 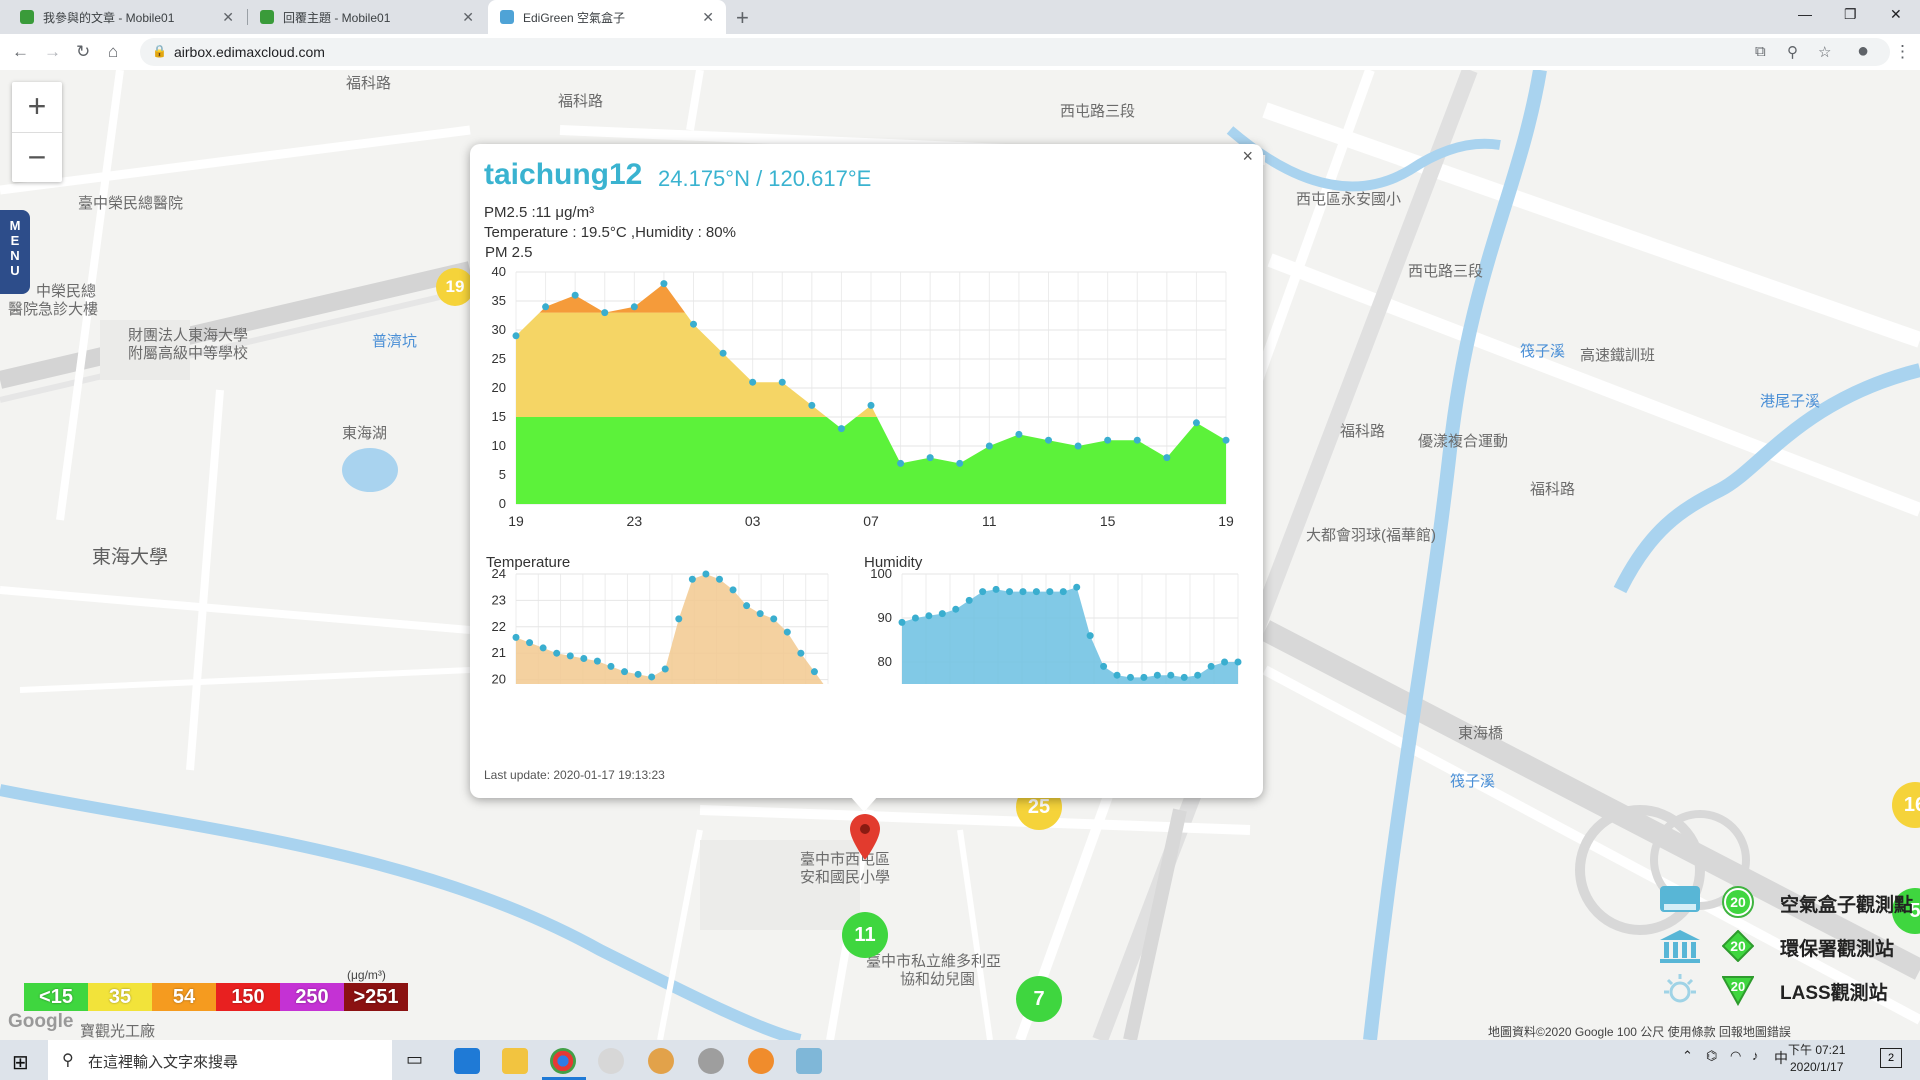 I want to click on location-pin-icon, so click(x=865, y=837).